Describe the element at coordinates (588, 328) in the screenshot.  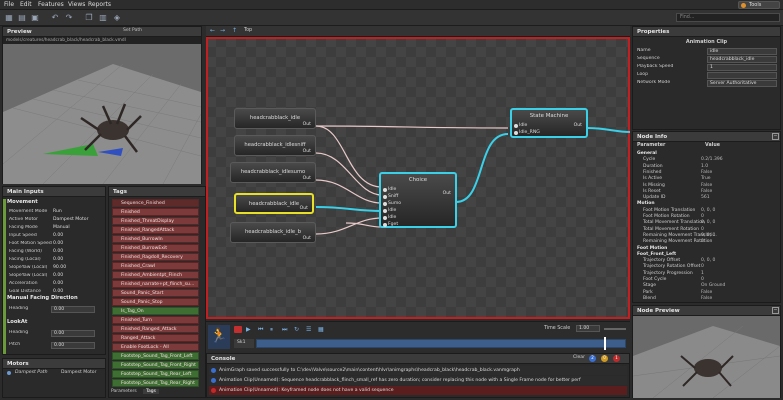
I see `time-scale-input: 1.00` at that location.